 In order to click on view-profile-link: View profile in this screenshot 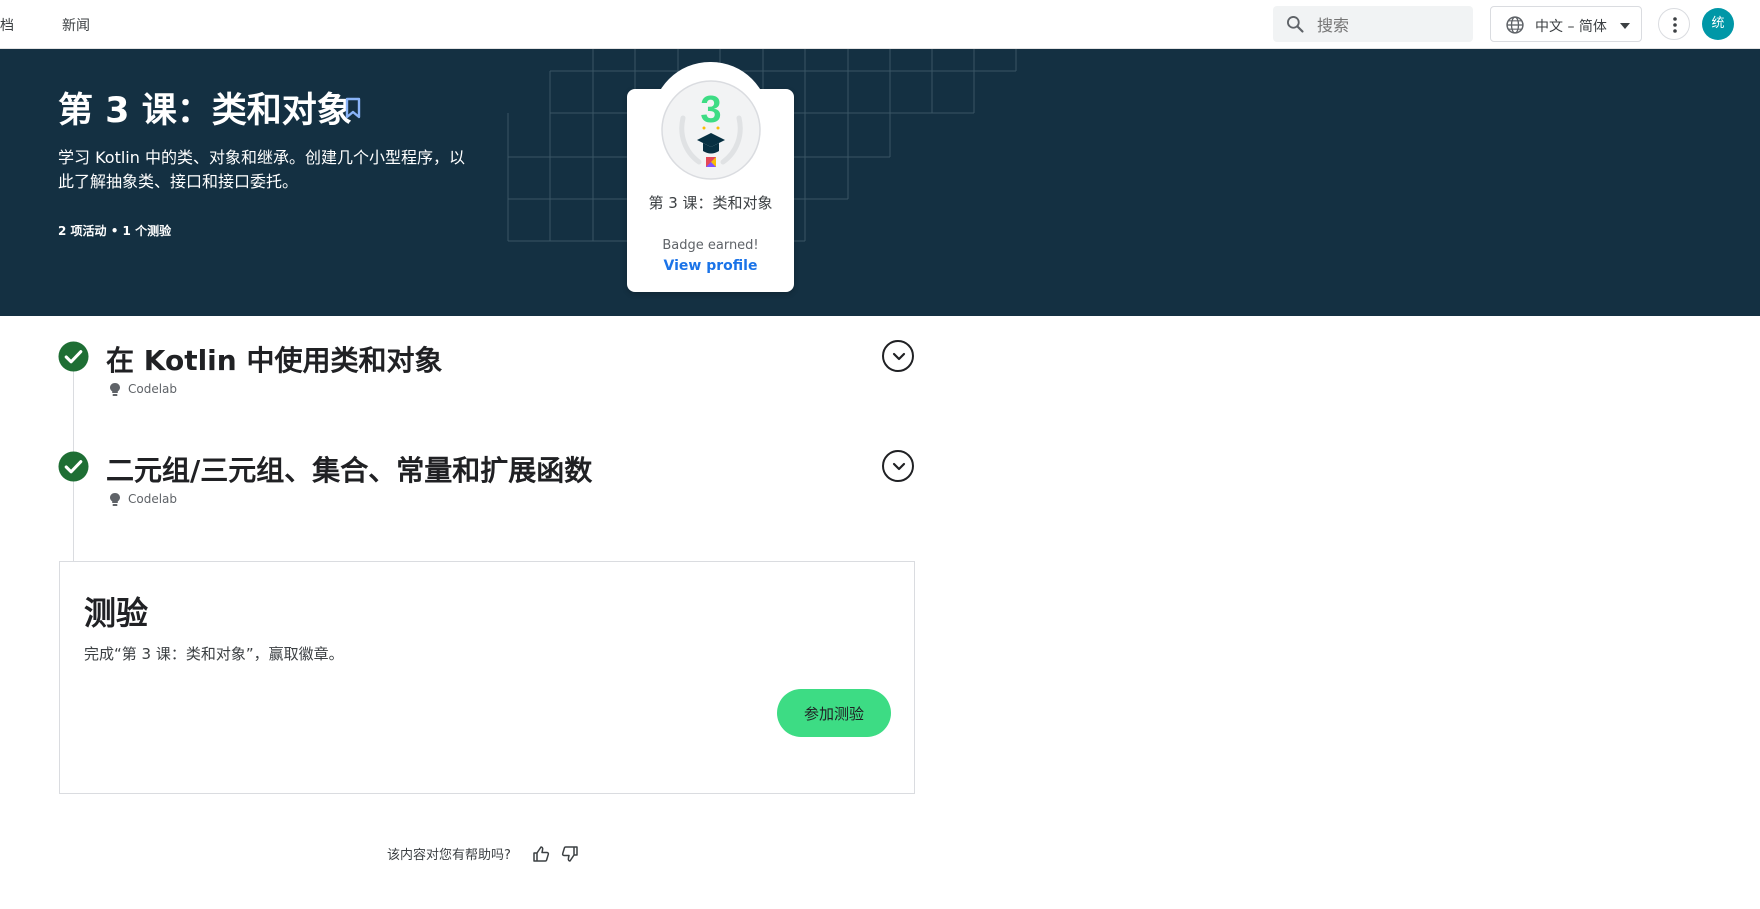, I will do `click(710, 266)`.